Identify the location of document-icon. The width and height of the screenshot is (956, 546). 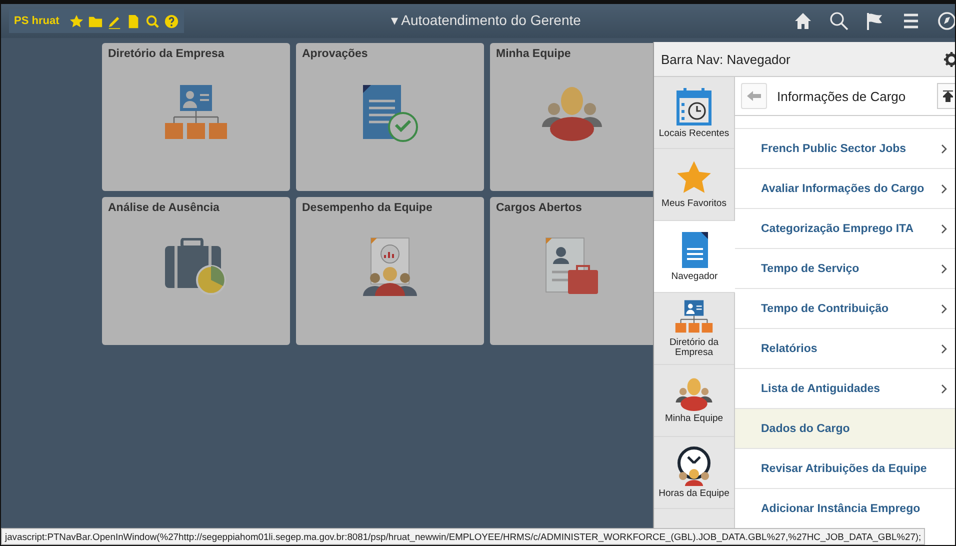
(694, 250).